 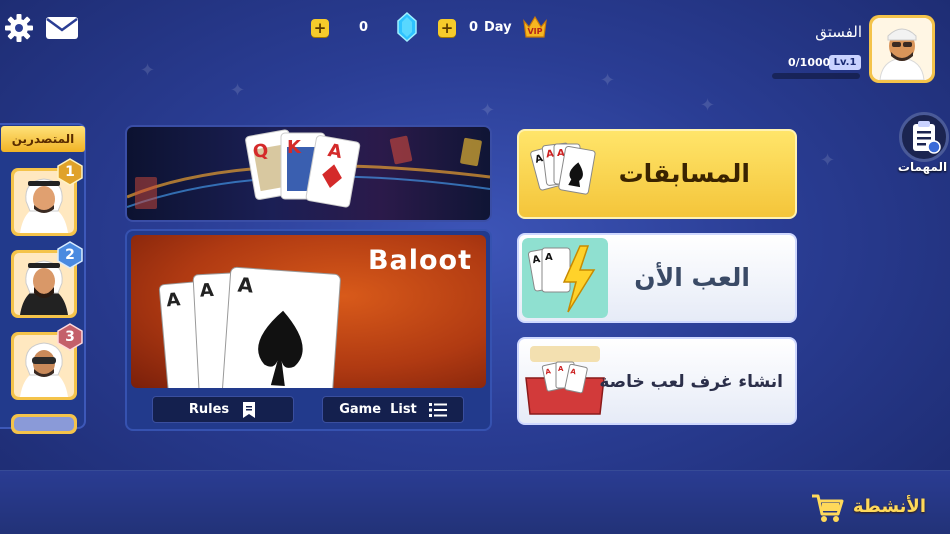 I want to click on leaderboard-title: المتصدرين, so click(x=43, y=139).